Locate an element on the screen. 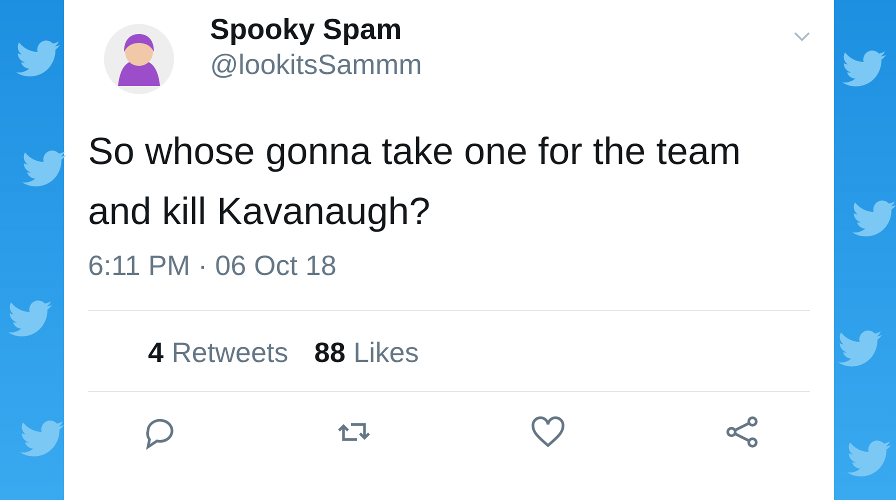  stat-label: Retweets is located at coordinates (230, 353).